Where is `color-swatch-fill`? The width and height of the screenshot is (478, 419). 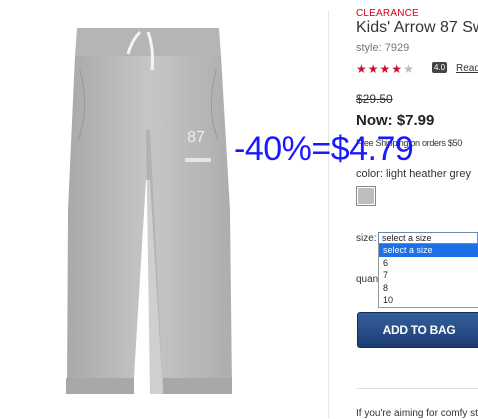
color-swatch-fill is located at coordinates (366, 196).